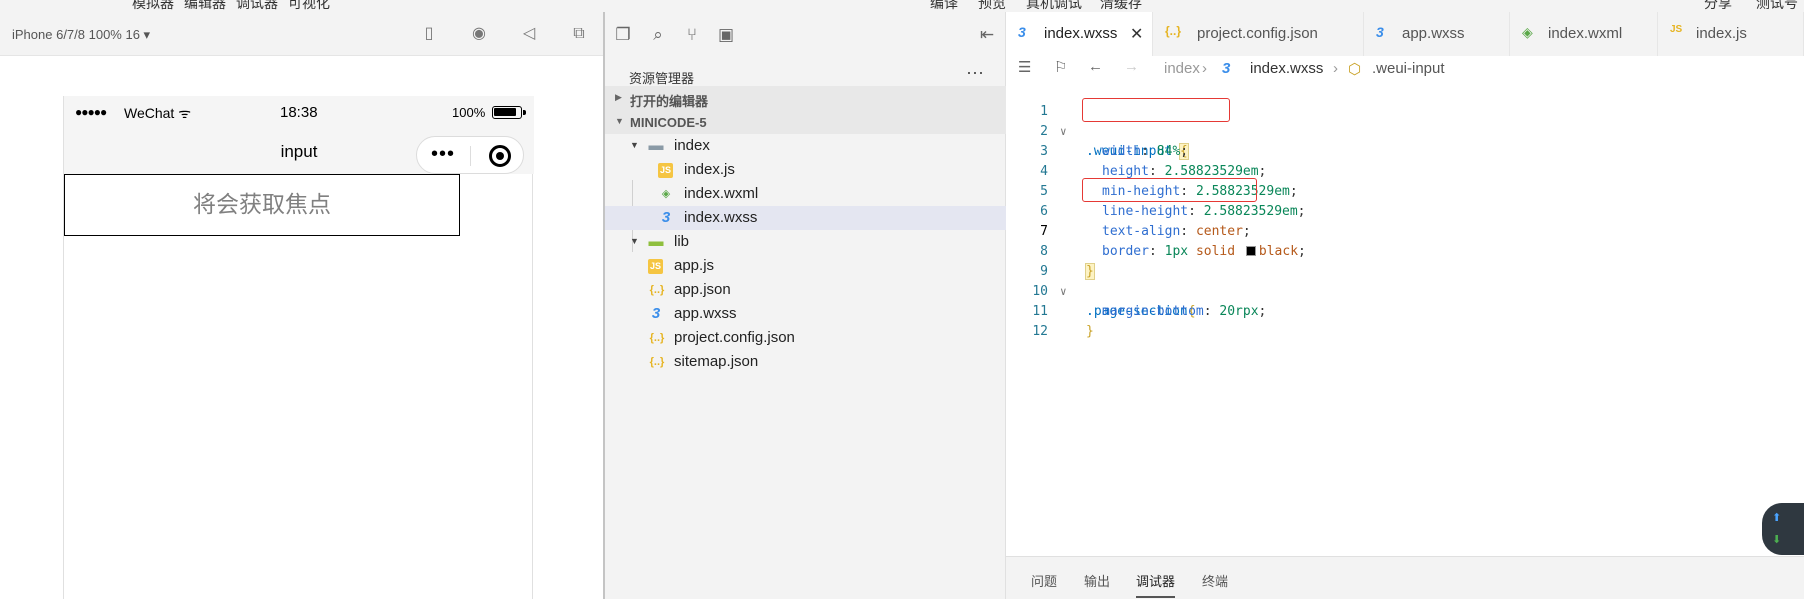  What do you see at coordinates (529, 34) in the screenshot?
I see `volume-icon: ◁` at bounding box center [529, 34].